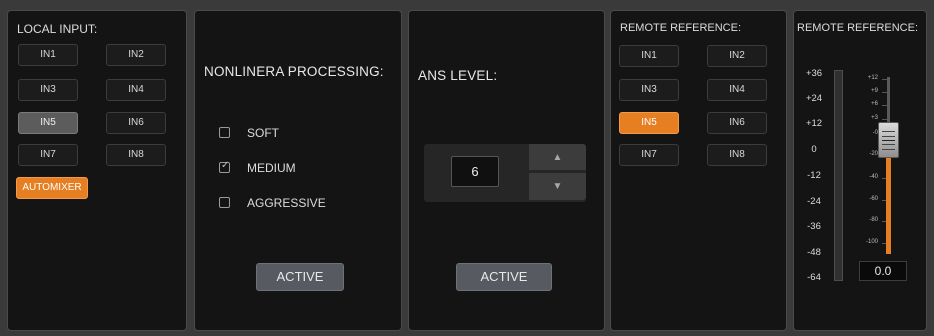 Image resolution: width=934 pixels, height=336 pixels. Describe the element at coordinates (873, 220) in the screenshot. I see `fader-scale-label: -80` at that location.